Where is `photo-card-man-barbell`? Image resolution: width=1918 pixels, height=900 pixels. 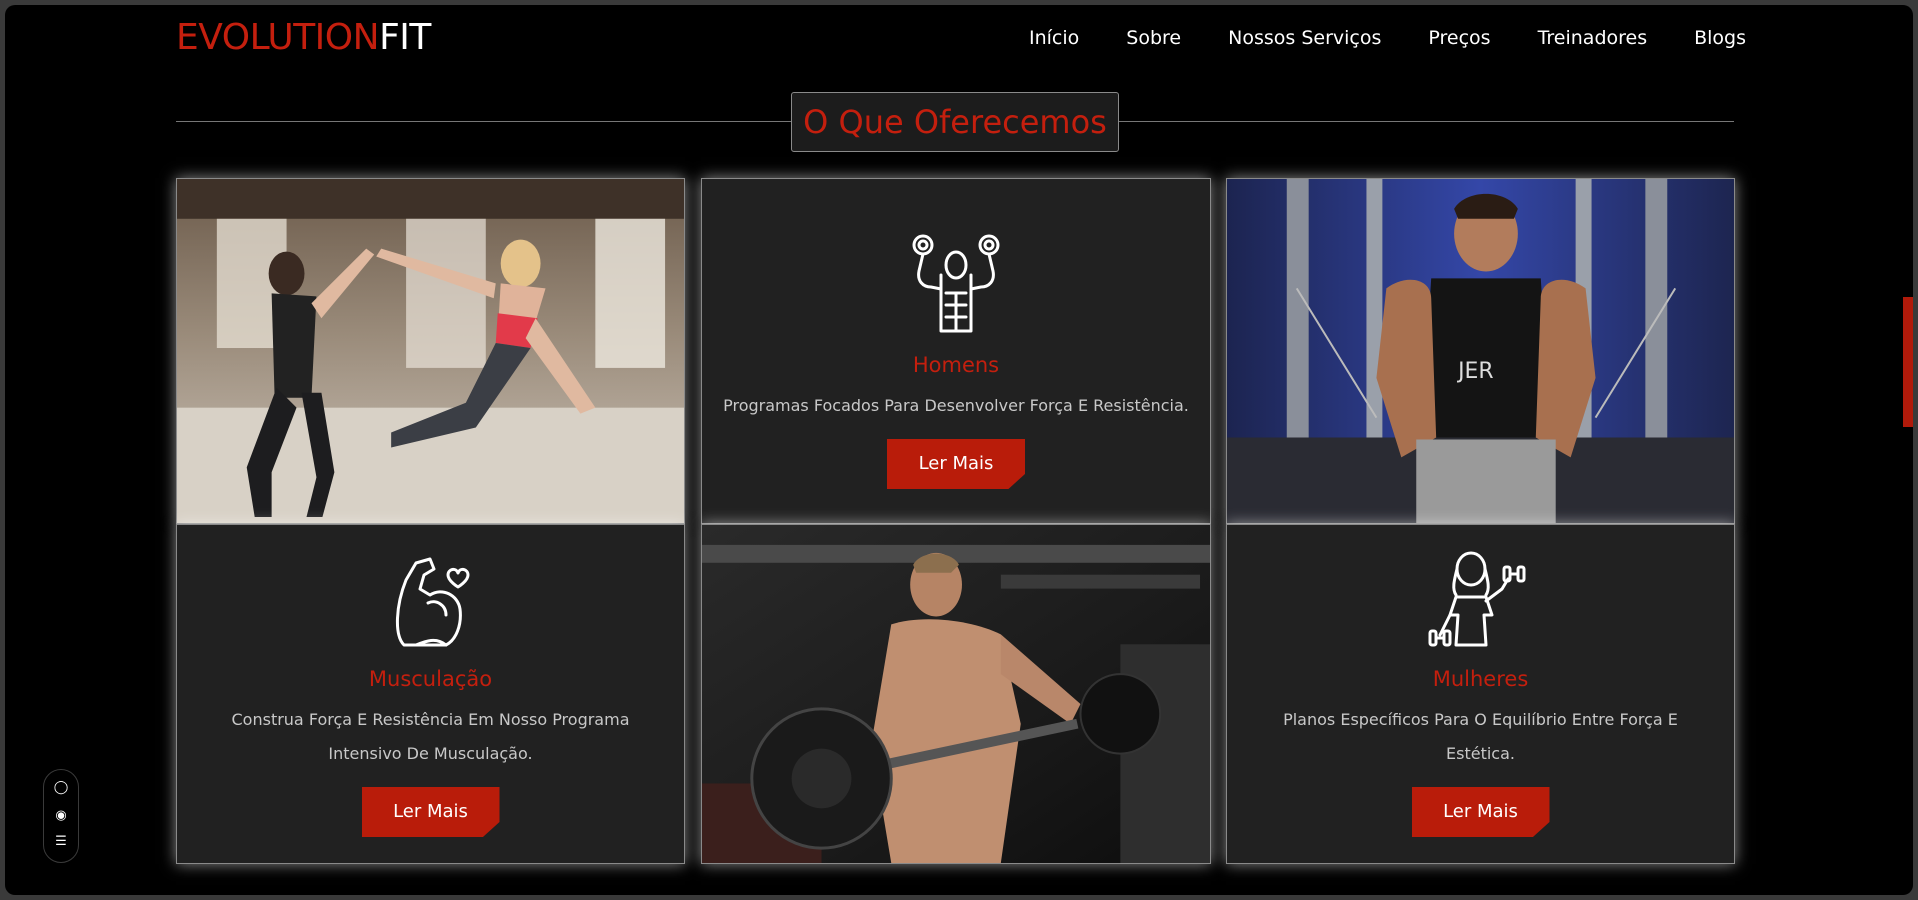 photo-card-man-barbell is located at coordinates (956, 694).